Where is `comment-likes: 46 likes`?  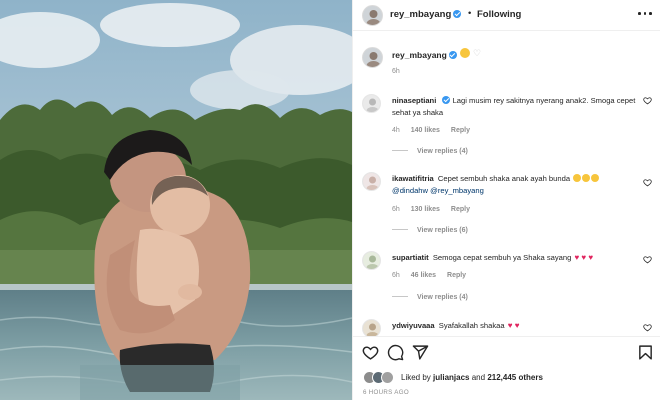 comment-likes: 46 likes is located at coordinates (423, 275).